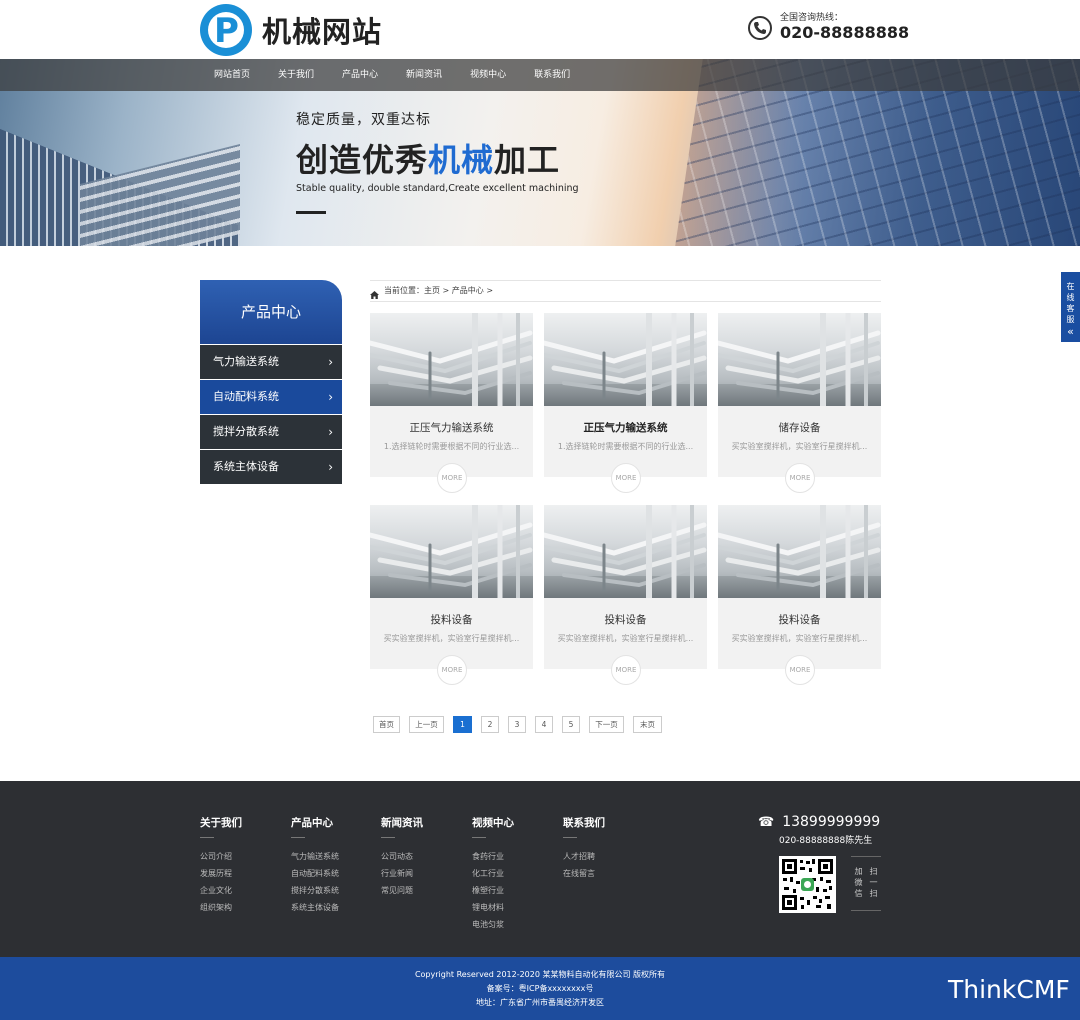 The image size is (1080, 1020). Describe the element at coordinates (584, 856) in the screenshot. I see `footer-link: 人才招聘` at that location.